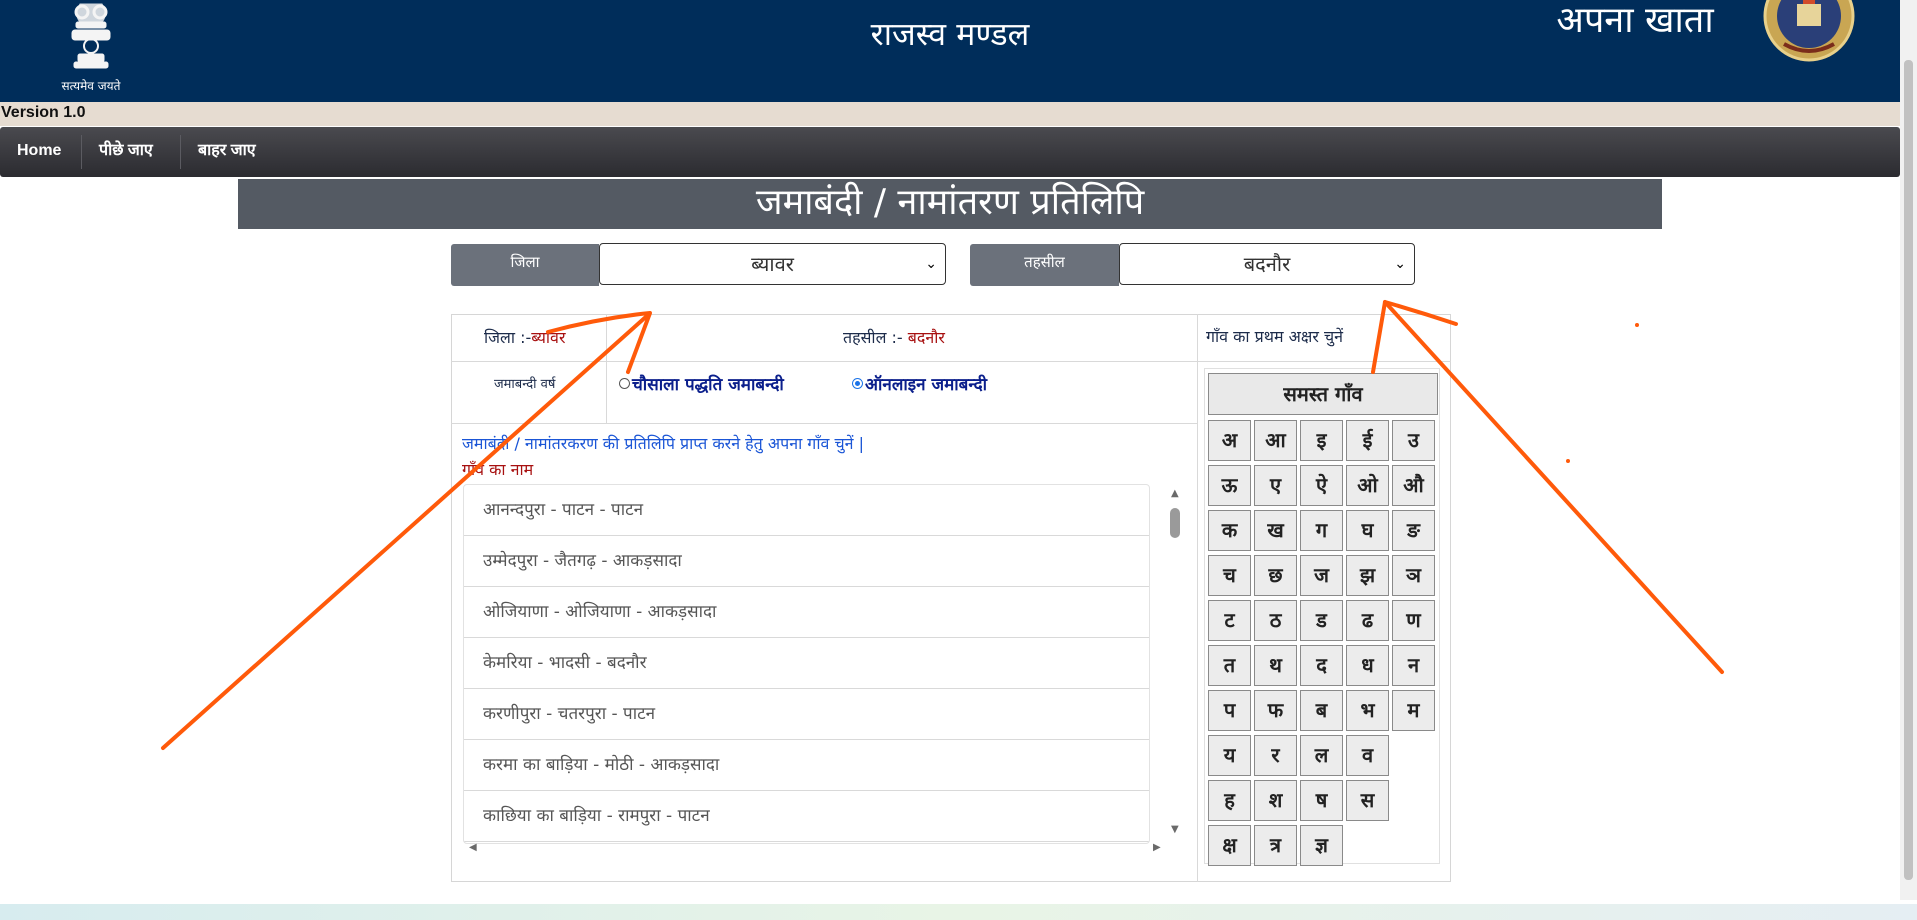 Image resolution: width=1917 pixels, height=920 pixels. Describe the element at coordinates (1553, 487) in the screenshot. I see `arrow-to-tehsil-icon` at that location.